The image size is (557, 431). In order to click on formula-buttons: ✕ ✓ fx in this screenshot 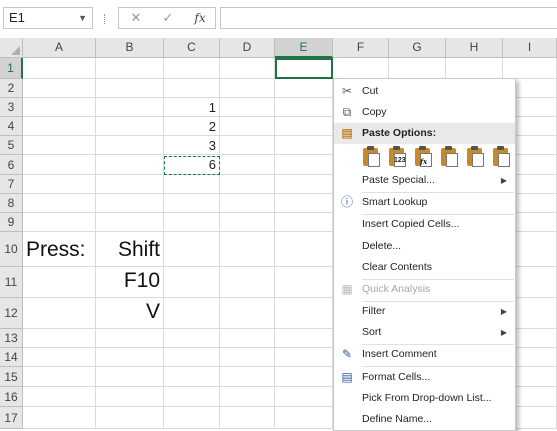, I will do `click(167, 18)`.